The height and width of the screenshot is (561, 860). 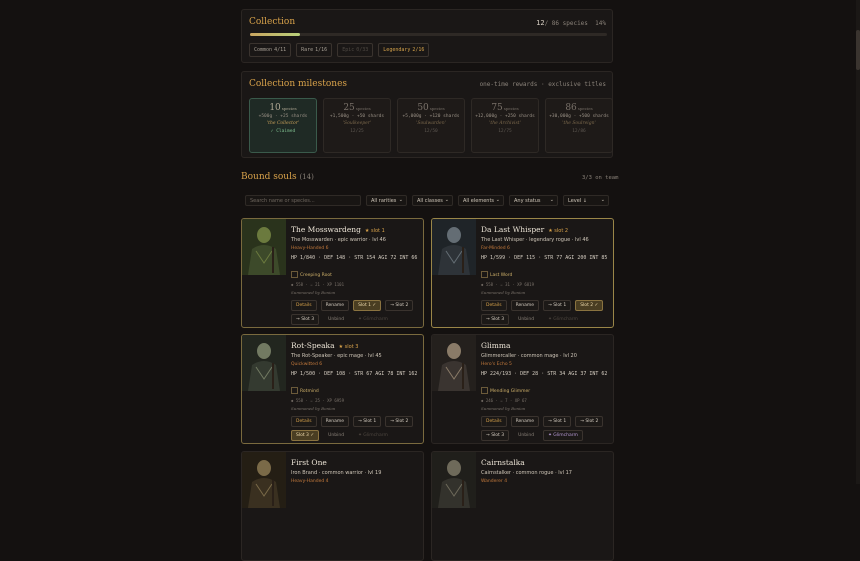 I want to click on milestone-reward: +5,000g · +120 shards, so click(x=431, y=116).